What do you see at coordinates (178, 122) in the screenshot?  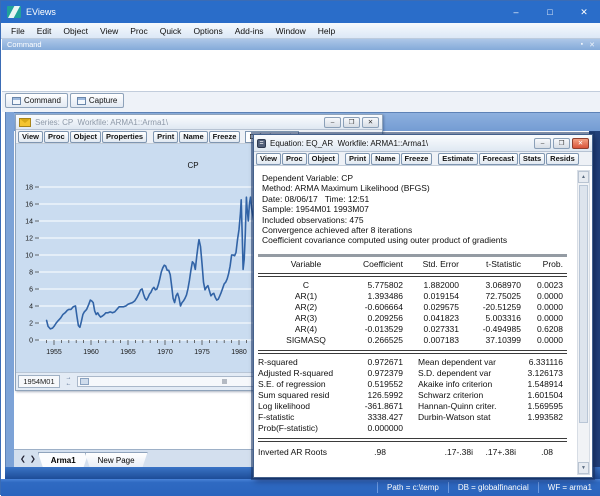 I see `series-window-title: Series: CP Workfile: ARMA1::Arma1\` at bounding box center [178, 122].